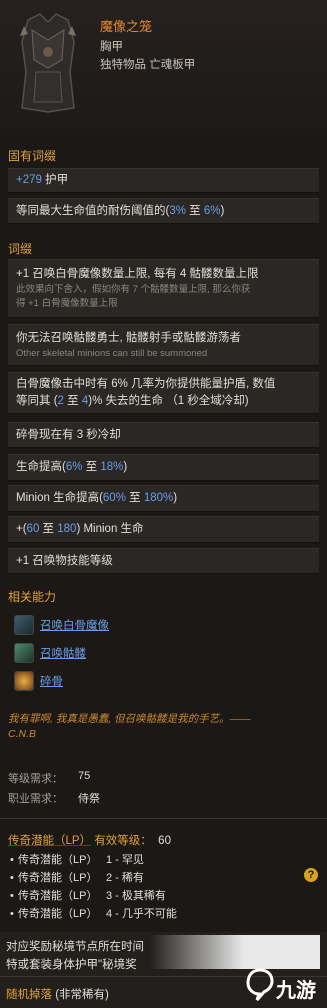  I want to click on class-req-label: 职业需求：, so click(35, 799).